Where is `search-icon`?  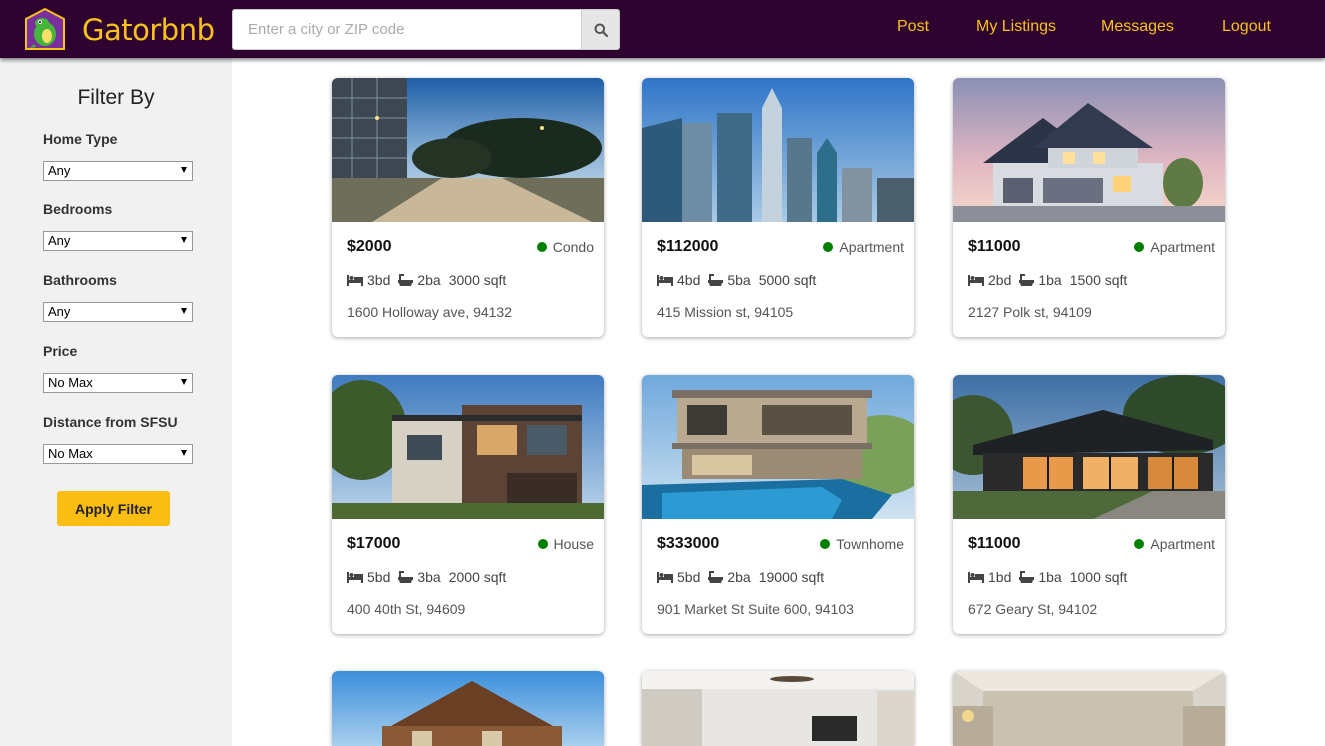
search-icon is located at coordinates (601, 30).